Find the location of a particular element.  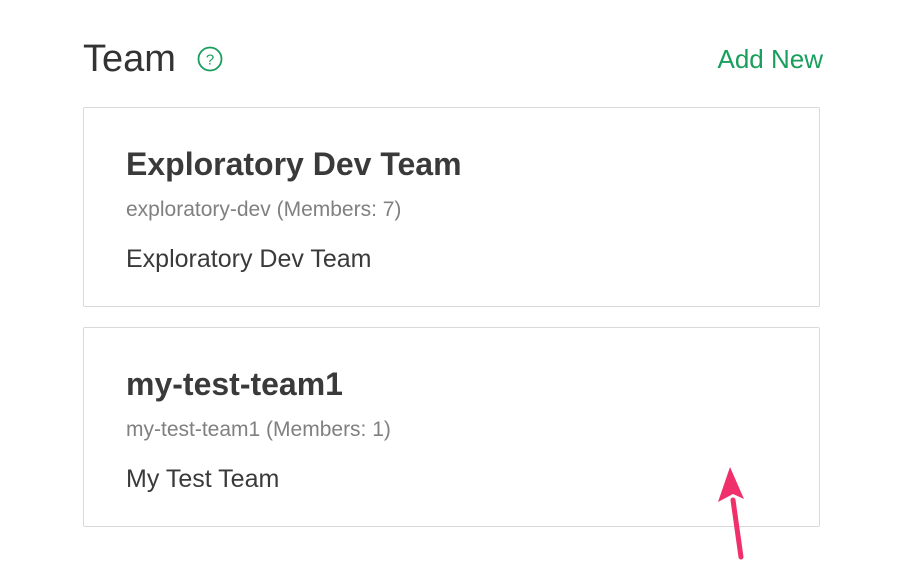

add-new-link: Add New is located at coordinates (771, 59).